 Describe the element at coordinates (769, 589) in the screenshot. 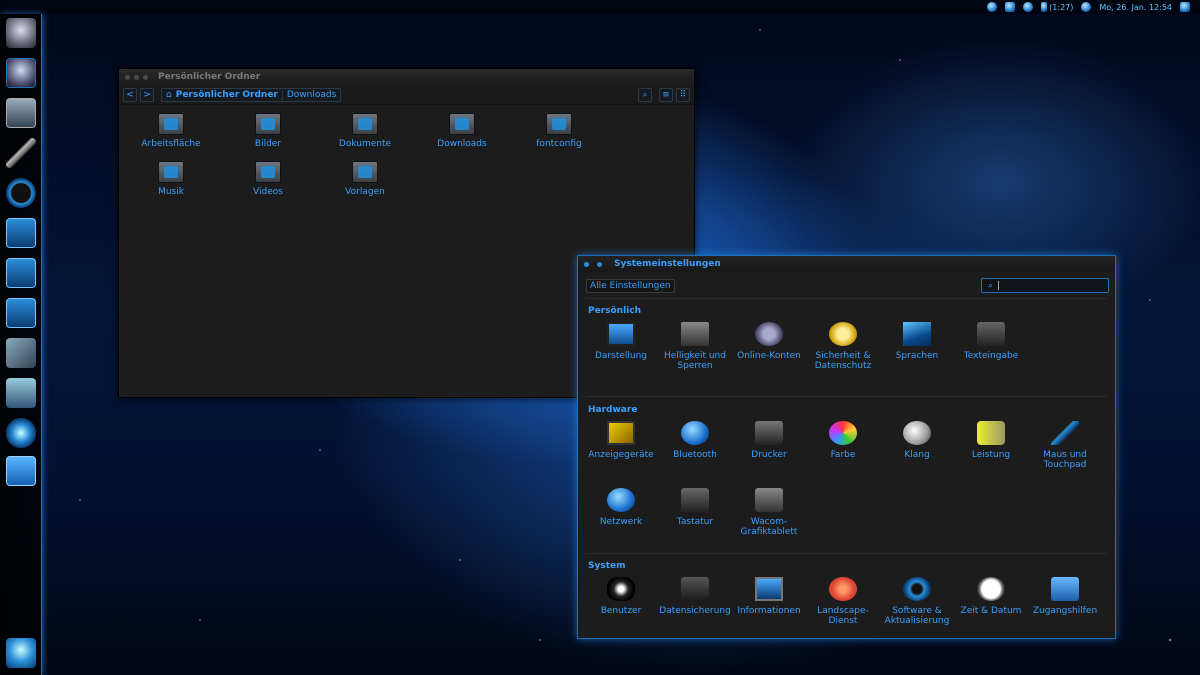

I see `info-icon` at that location.